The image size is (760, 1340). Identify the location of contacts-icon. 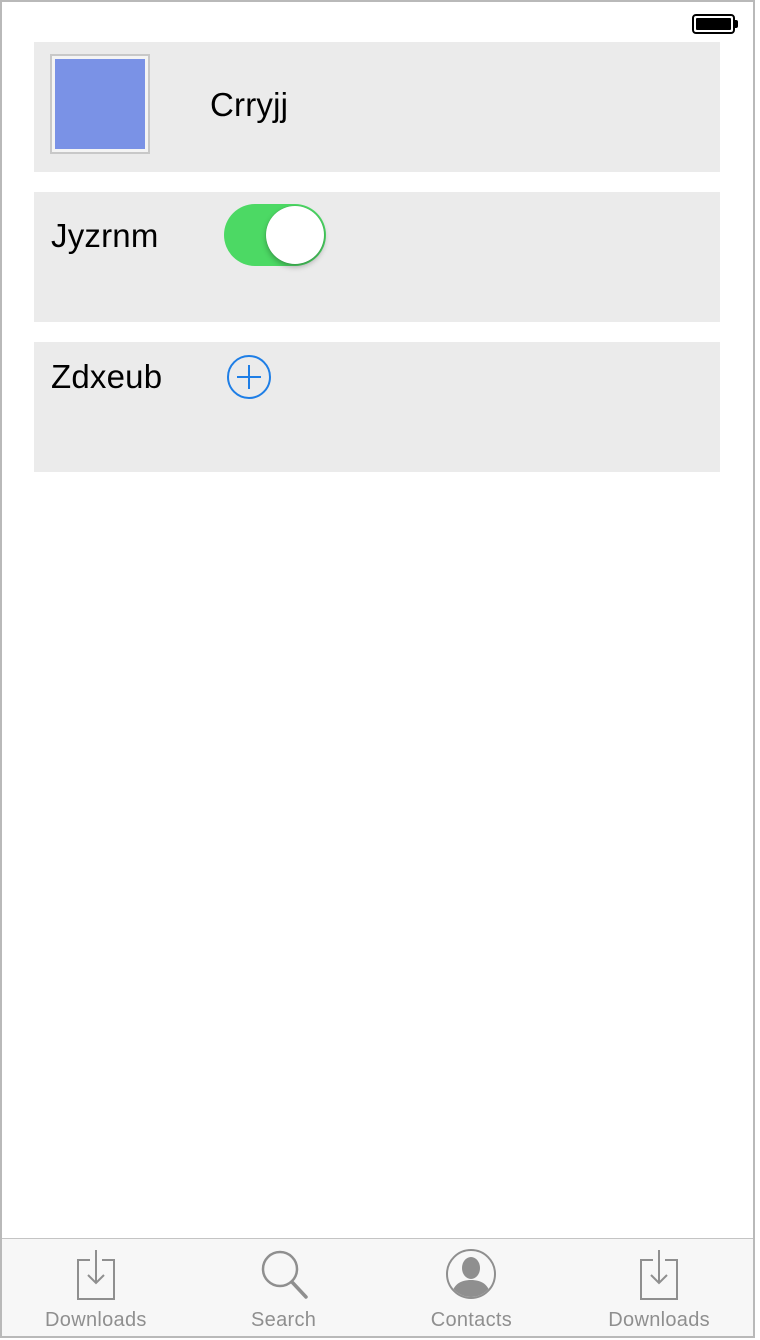
(471, 1274).